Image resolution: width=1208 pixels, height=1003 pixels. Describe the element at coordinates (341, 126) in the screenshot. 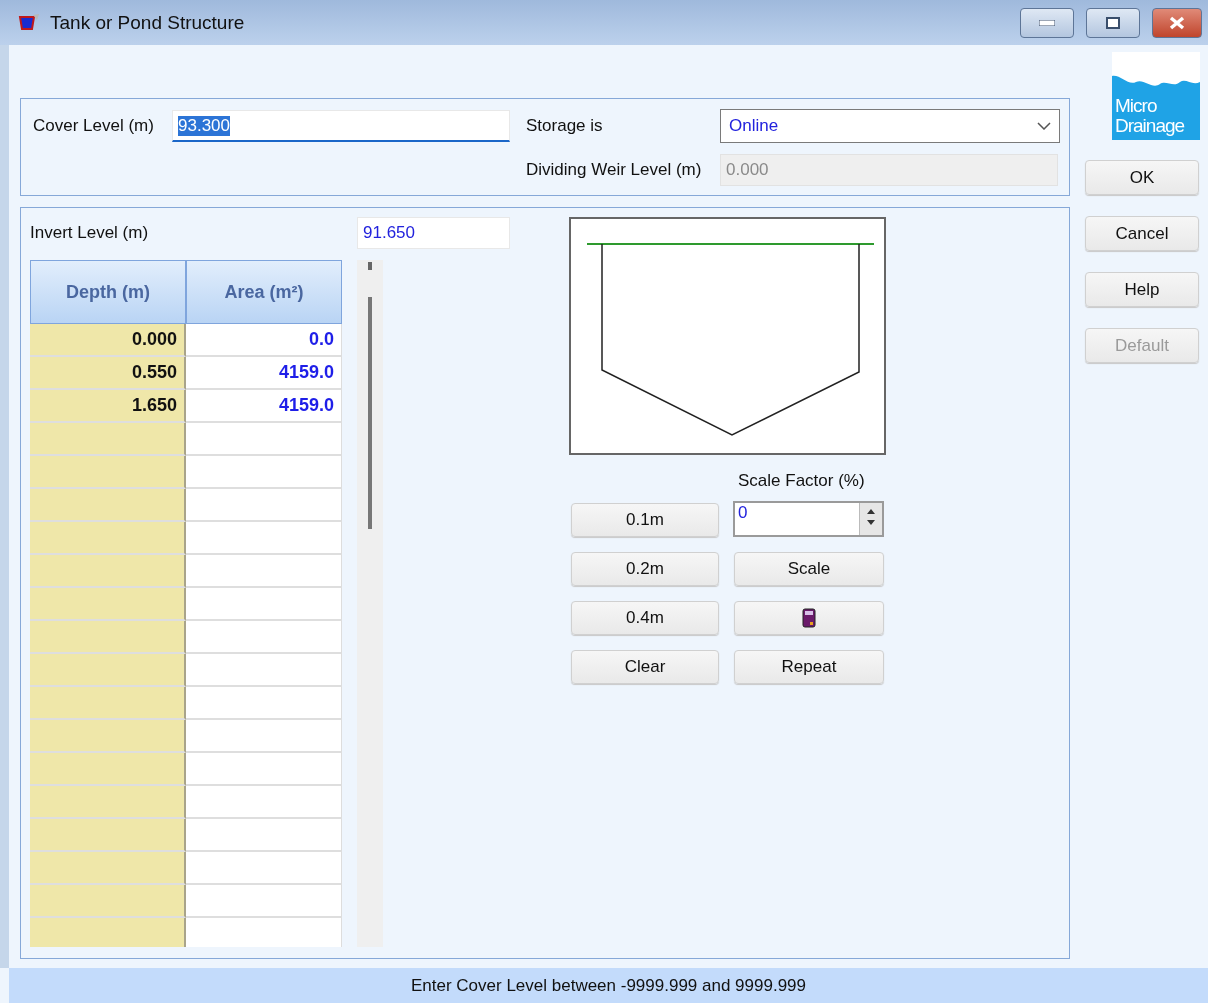

I see `cover-level-field: 93.300` at that location.